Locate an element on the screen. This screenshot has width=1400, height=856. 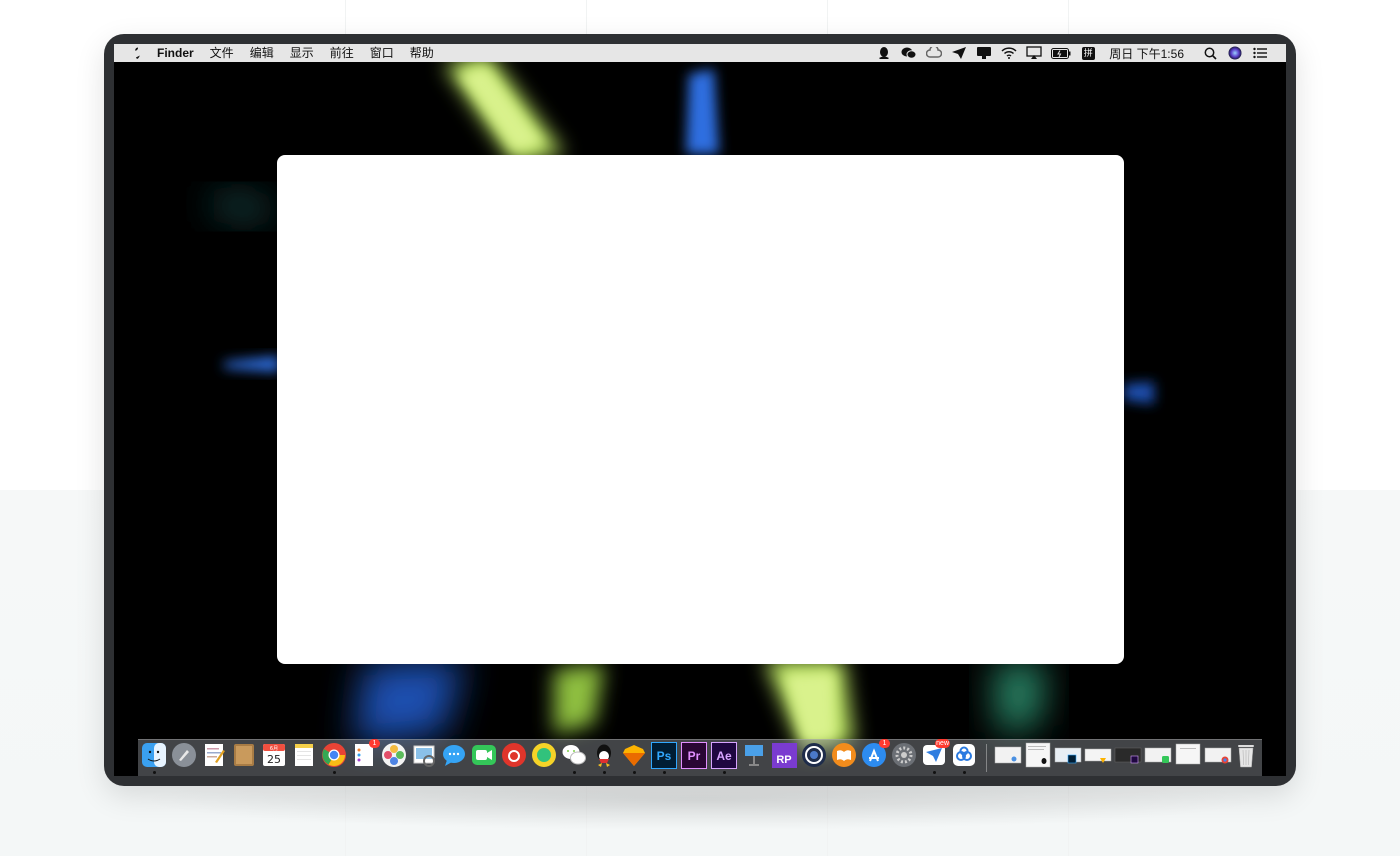
menu-bar: Finder 文件 编辑 显示 前往 窗口 帮助 拼 周日 下午1:56 is located at coordinates (700, 53).